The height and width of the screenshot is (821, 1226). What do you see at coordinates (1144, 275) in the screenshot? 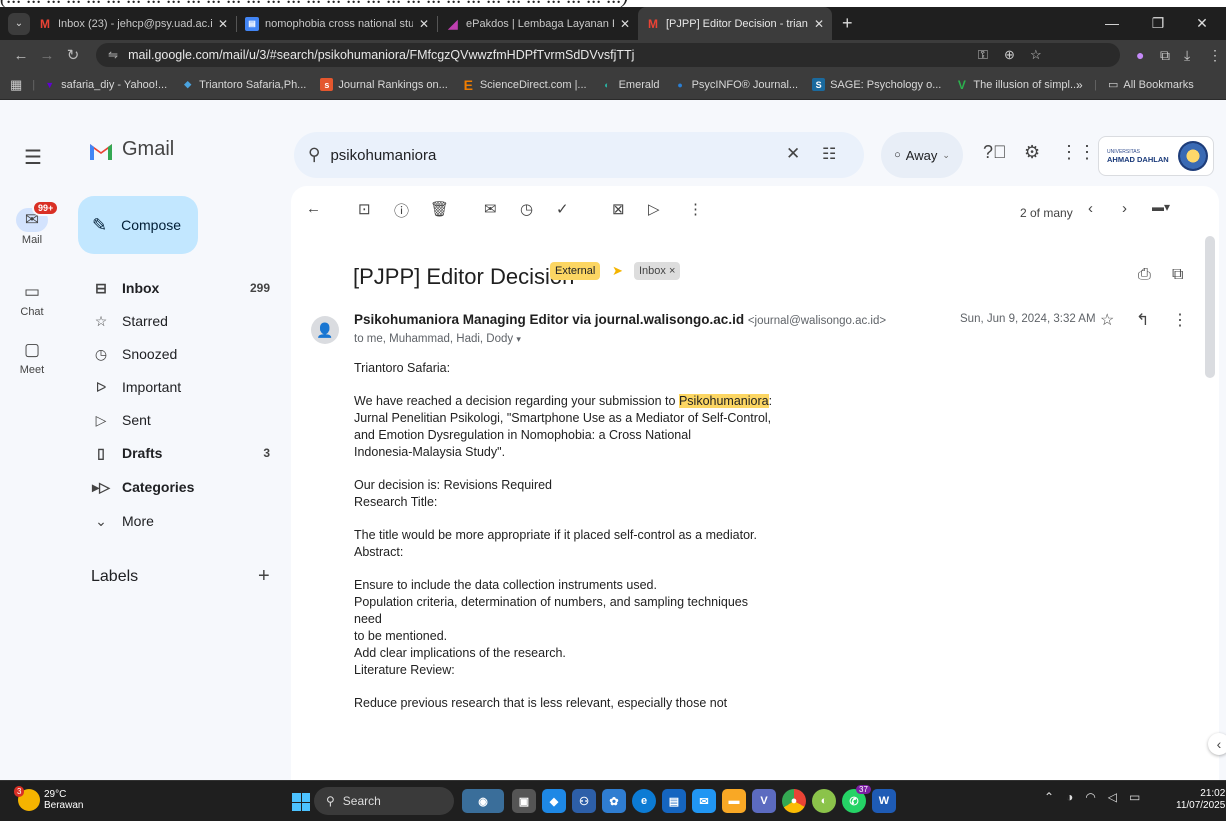
I see `print-icon: ⎙` at bounding box center [1144, 275].